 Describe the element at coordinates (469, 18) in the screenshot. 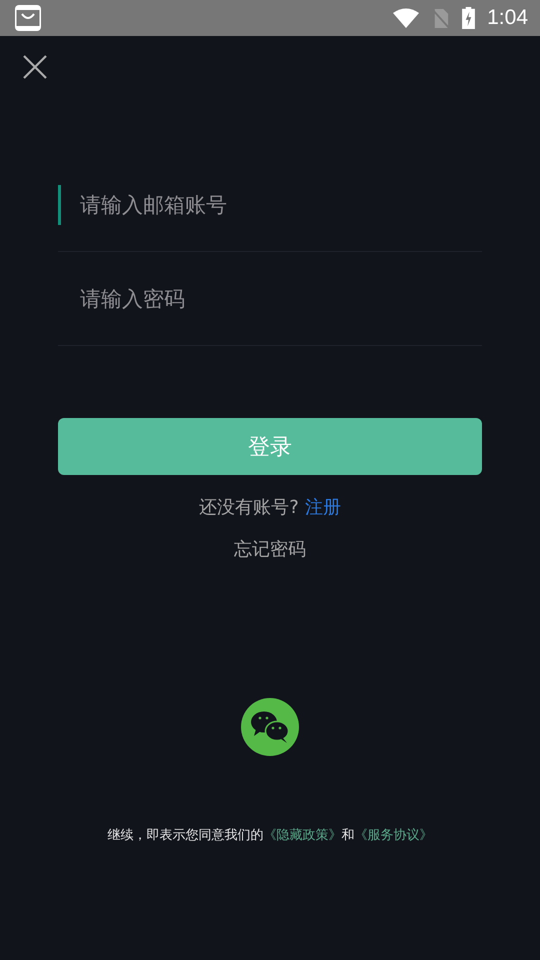

I see `battery-charging-icon` at that location.